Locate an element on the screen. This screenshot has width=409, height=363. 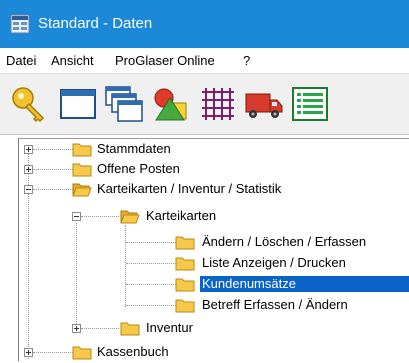
key-icon is located at coordinates (30, 104).